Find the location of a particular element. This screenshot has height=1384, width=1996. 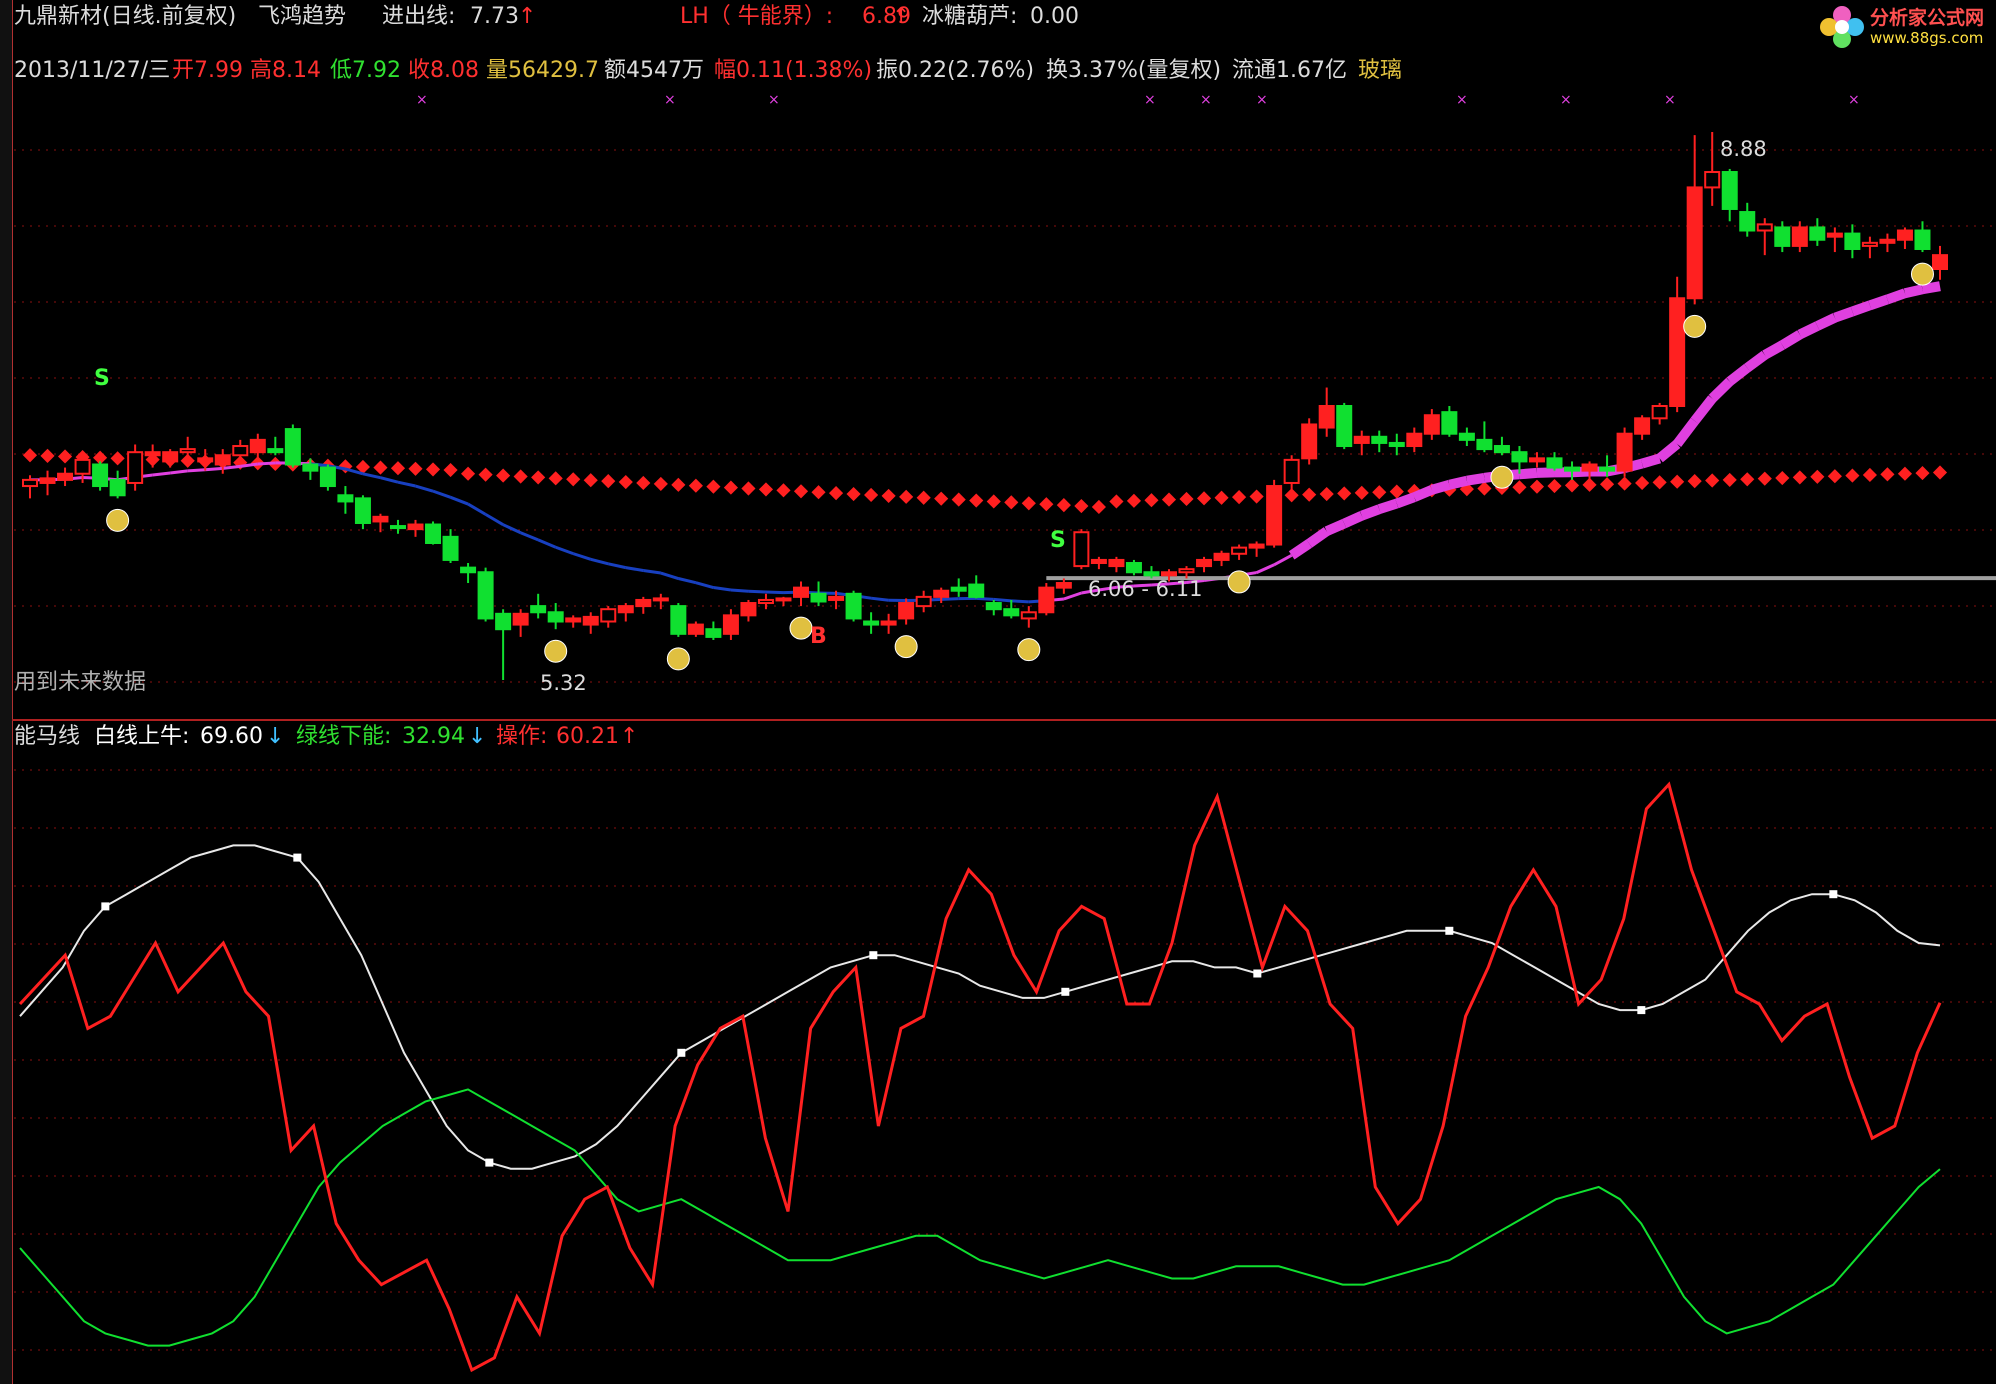

future-data-note: 用到未来数据 is located at coordinates (80, 682).